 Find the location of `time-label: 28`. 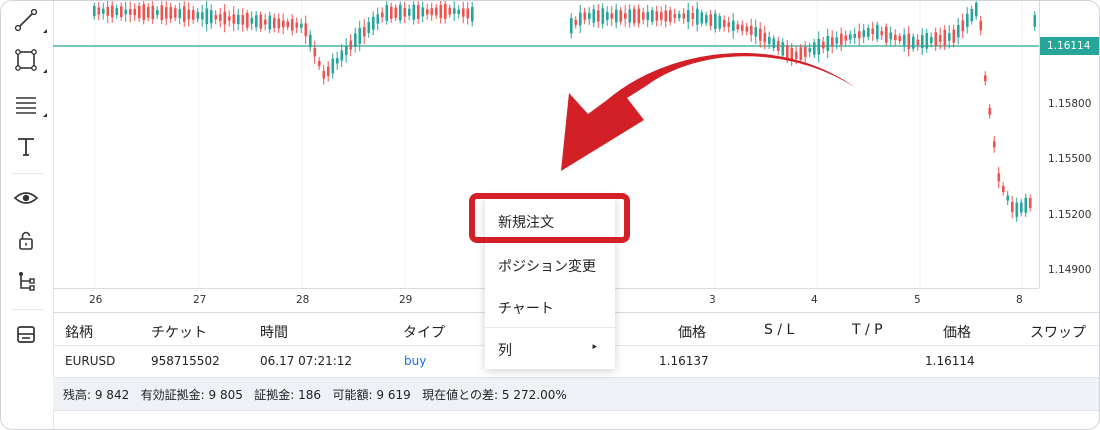

time-label: 28 is located at coordinates (303, 300).